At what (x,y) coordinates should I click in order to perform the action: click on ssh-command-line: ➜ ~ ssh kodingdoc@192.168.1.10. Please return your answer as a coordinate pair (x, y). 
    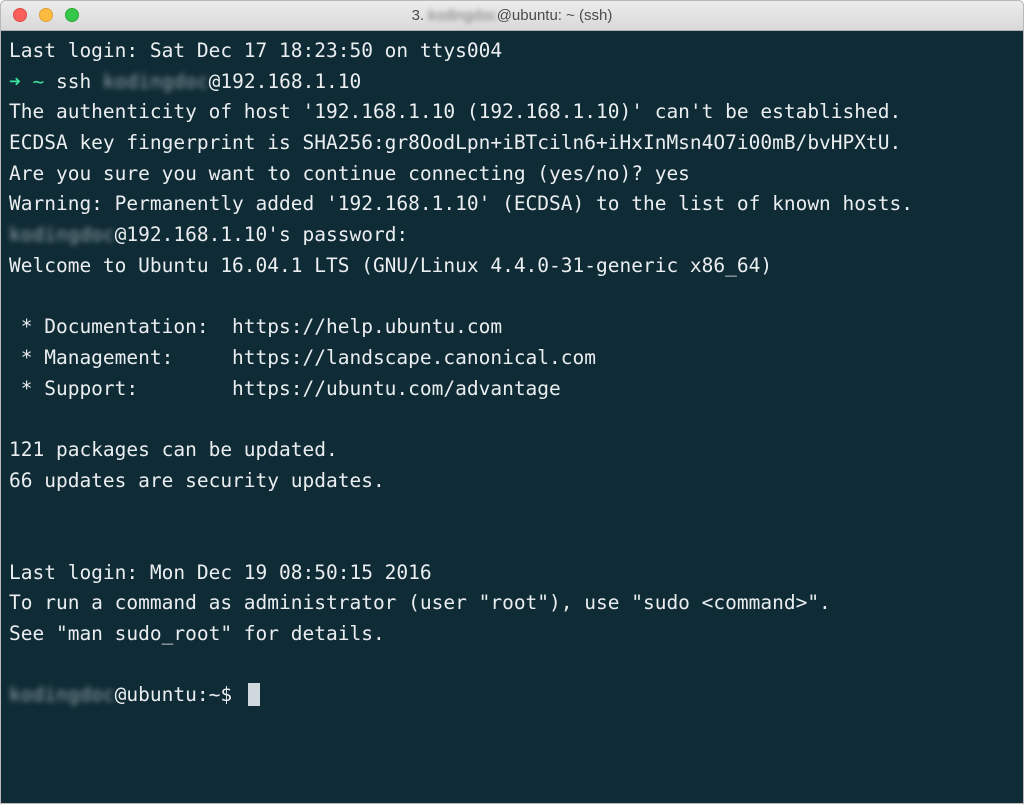
    Looking at the image, I should click on (516, 82).